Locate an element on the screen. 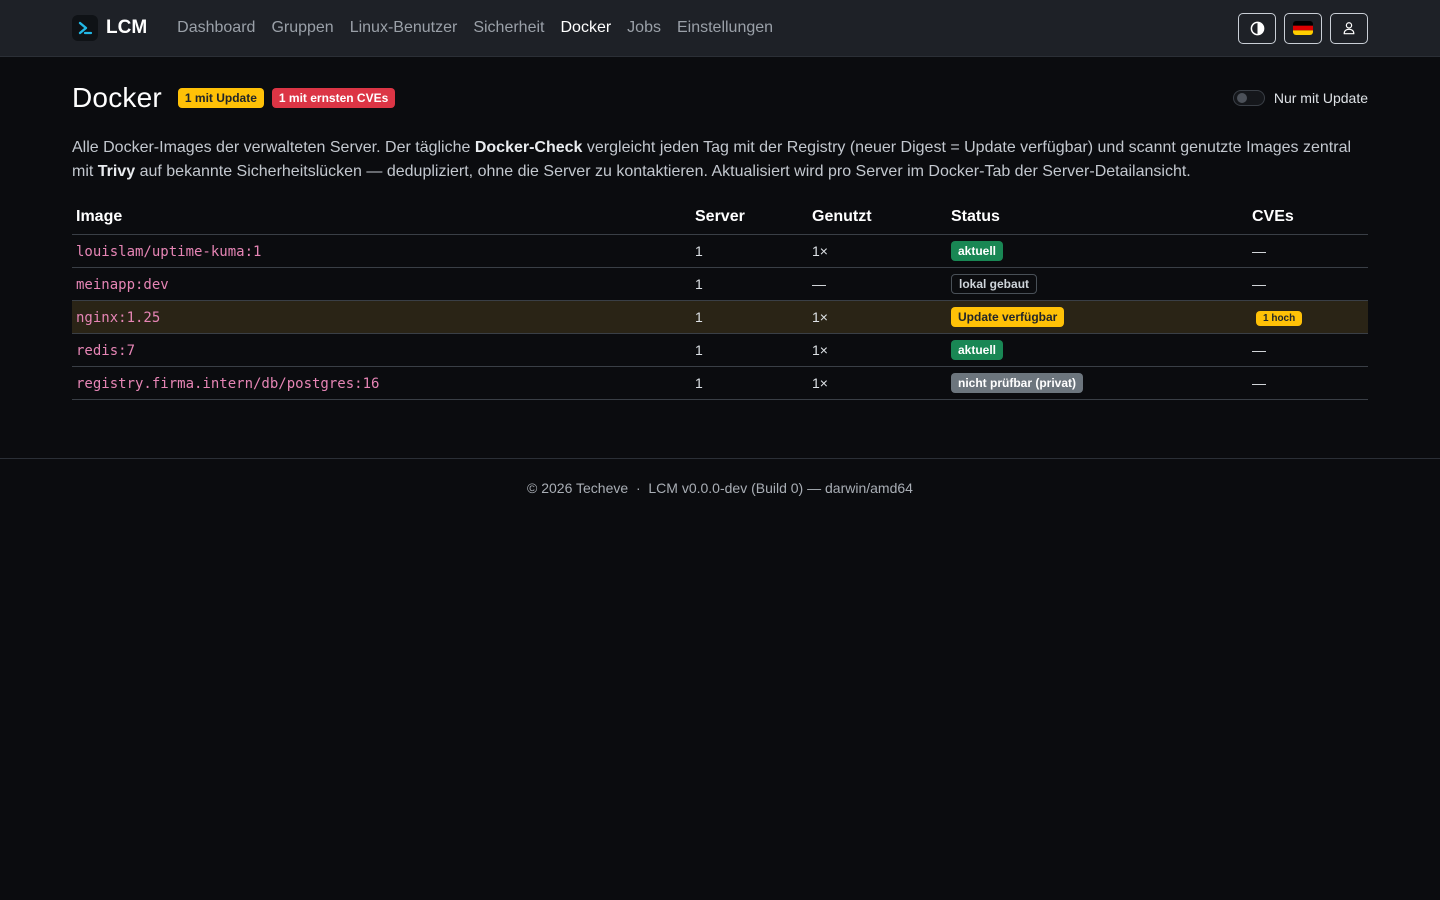  nav-link-gruppen: Gruppen is located at coordinates (302, 28).